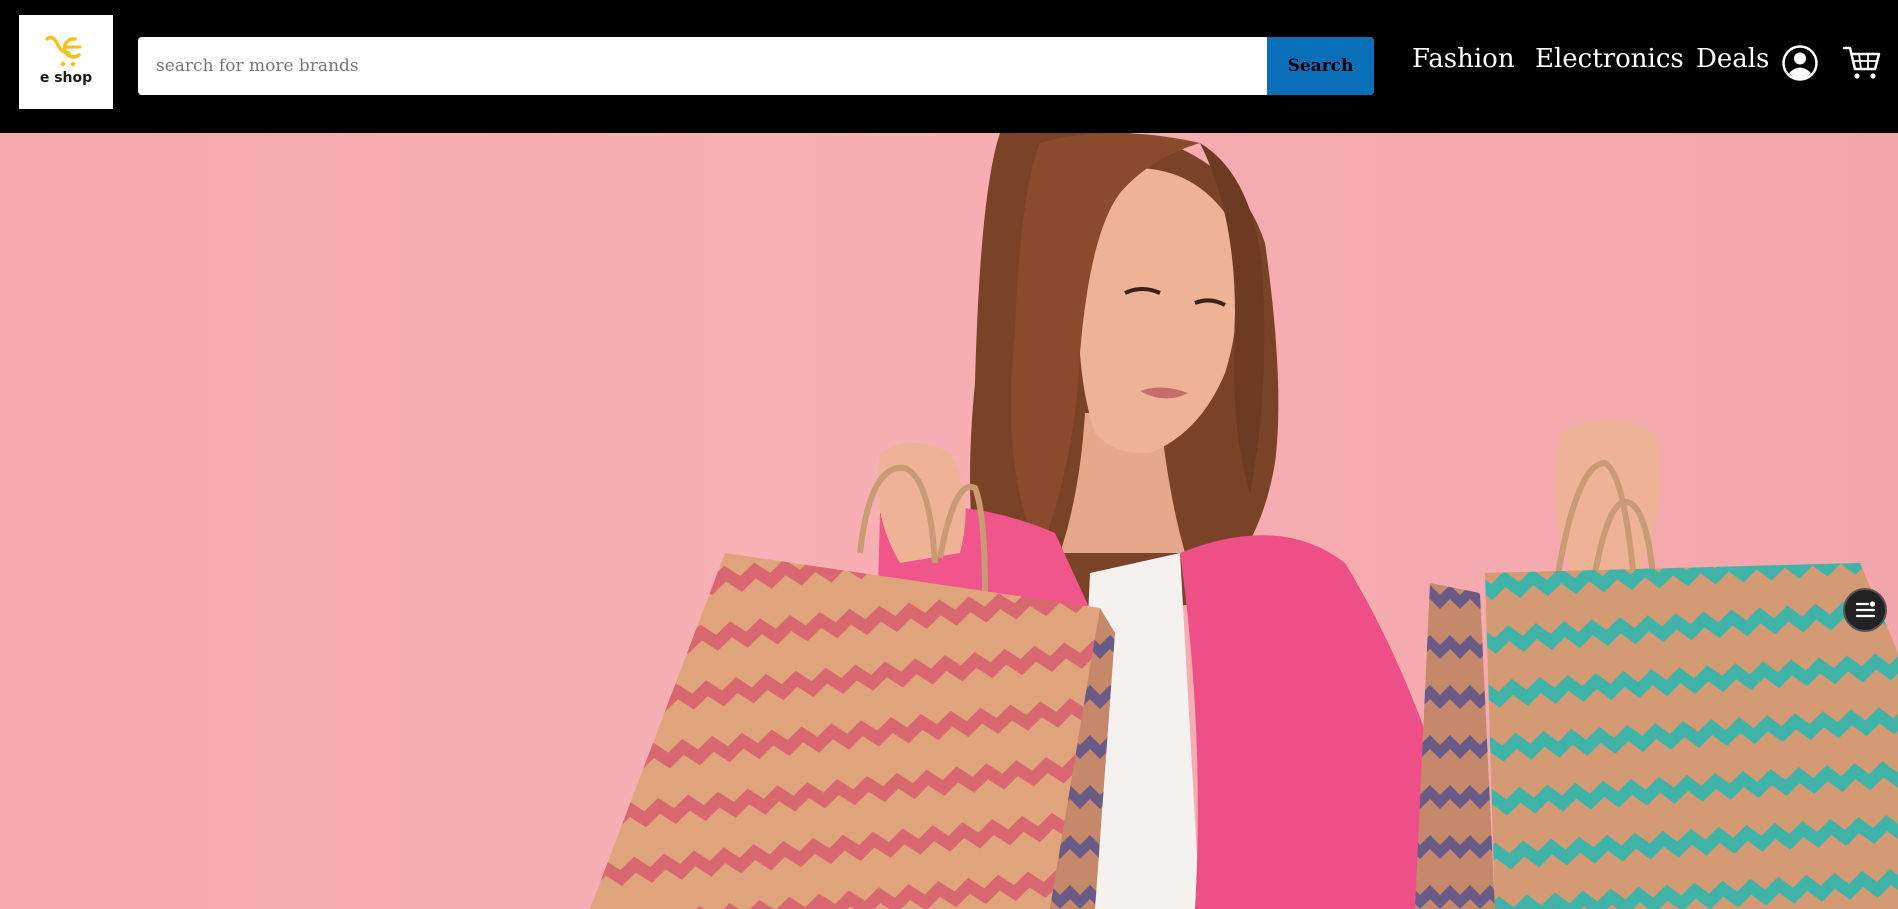 The image size is (1898, 909). Describe the element at coordinates (702, 66) in the screenshot. I see `search-input` at that location.